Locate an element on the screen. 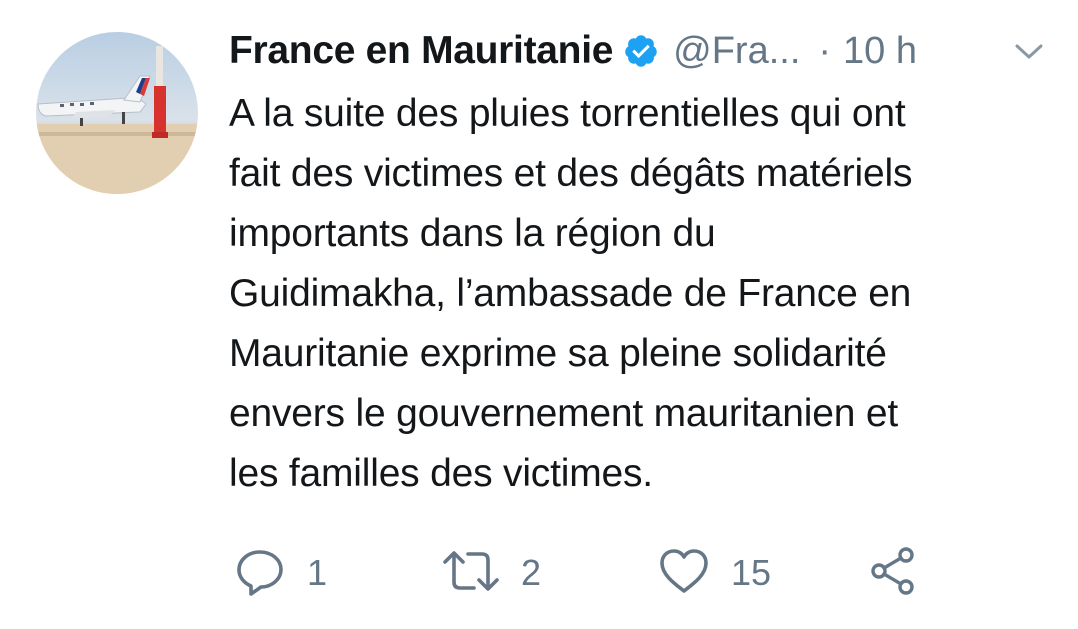 The height and width of the screenshot is (629, 1078). avatar is located at coordinates (117, 113).